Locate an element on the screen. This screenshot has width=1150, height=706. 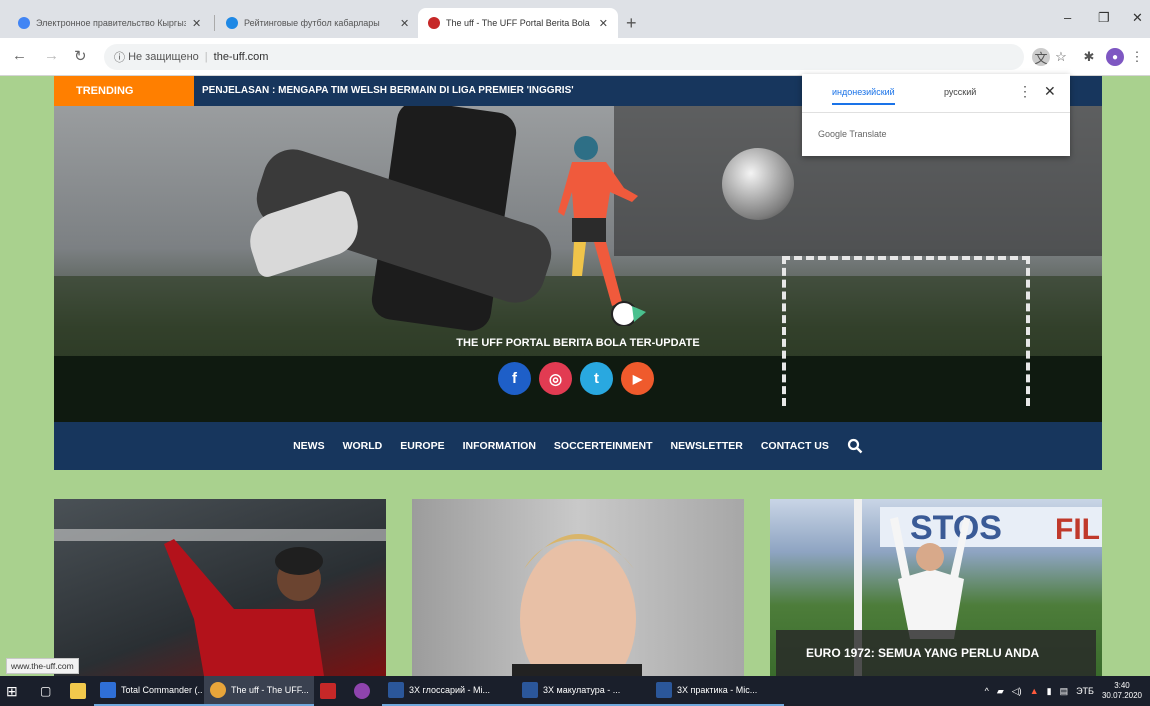
bookmark-star-icon: ☆ is located at coordinates (1061, 57).